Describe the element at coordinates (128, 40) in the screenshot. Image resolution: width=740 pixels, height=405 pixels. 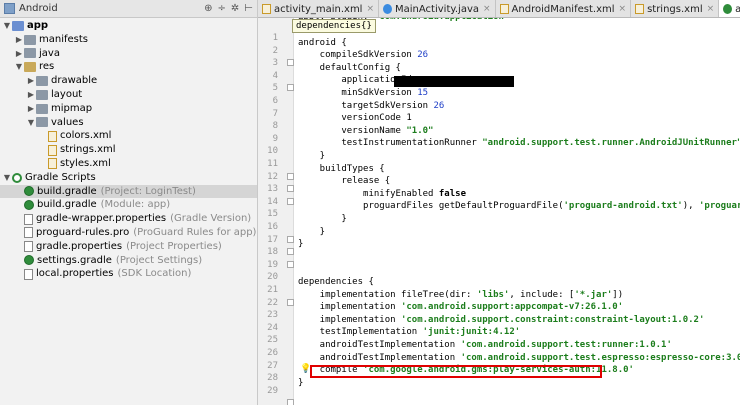
I see `tree-item: ▶ manifests` at that location.